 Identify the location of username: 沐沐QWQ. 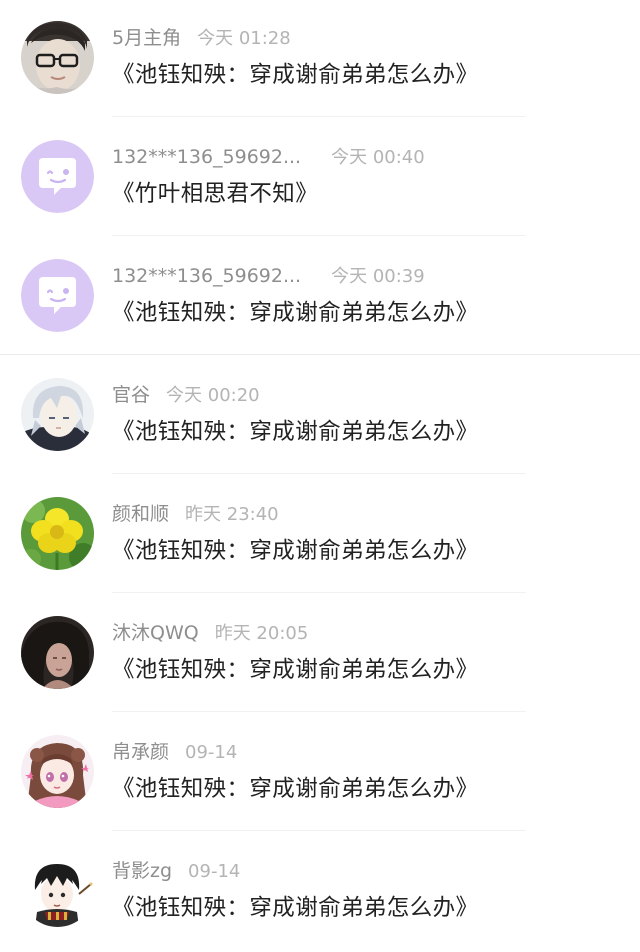
(155, 633).